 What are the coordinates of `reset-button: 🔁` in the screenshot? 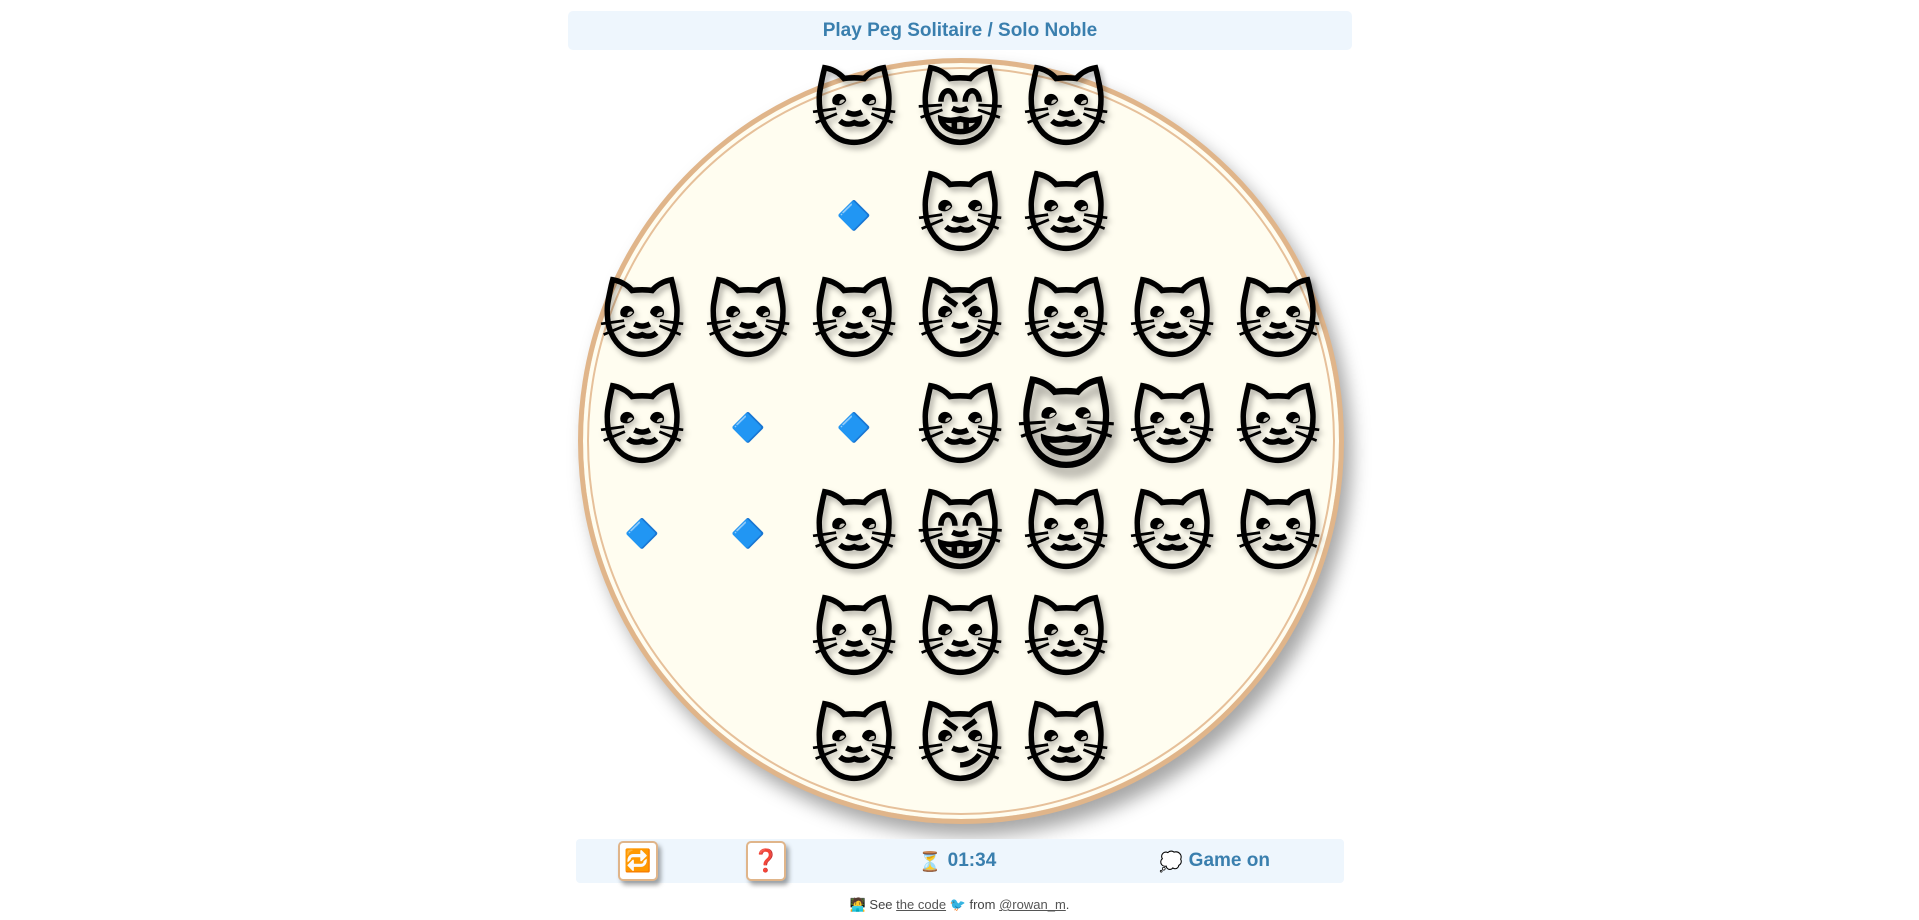 It's located at (638, 861).